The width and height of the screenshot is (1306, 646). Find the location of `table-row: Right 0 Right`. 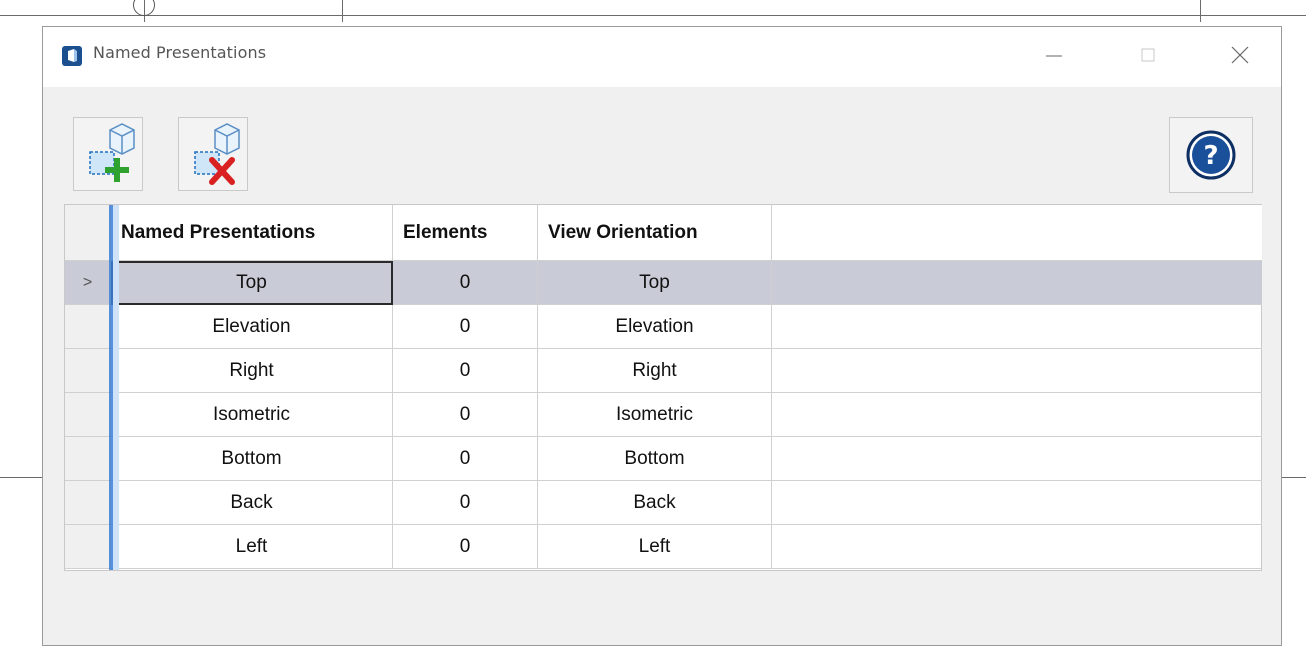

table-row: Right 0 Right is located at coordinates (663, 371).